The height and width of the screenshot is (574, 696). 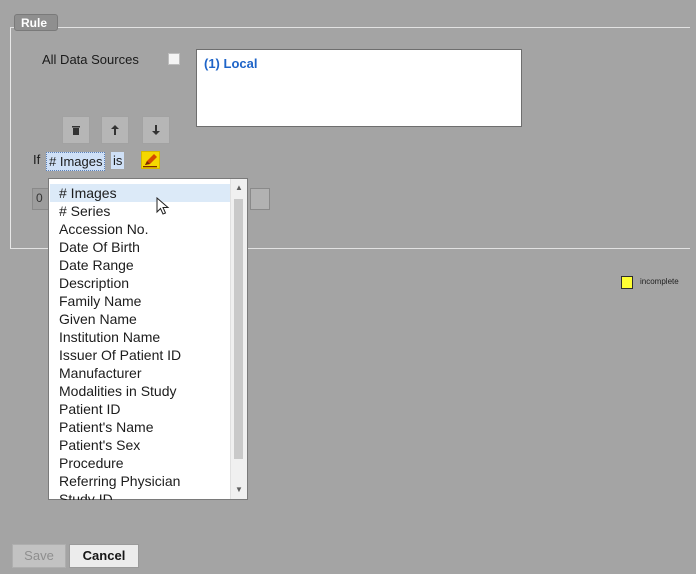 I want to click on dropdown-option: # Series, so click(x=144, y=211).